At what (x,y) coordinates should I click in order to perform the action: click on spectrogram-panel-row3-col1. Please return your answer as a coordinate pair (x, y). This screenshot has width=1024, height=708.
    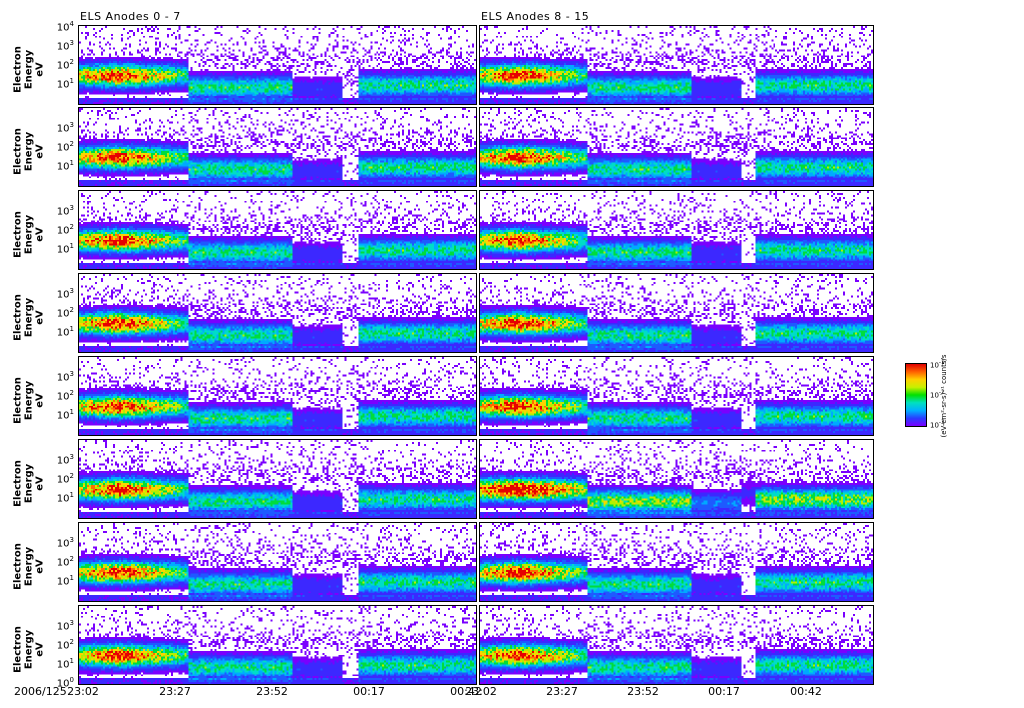
    Looking at the image, I should click on (277, 230).